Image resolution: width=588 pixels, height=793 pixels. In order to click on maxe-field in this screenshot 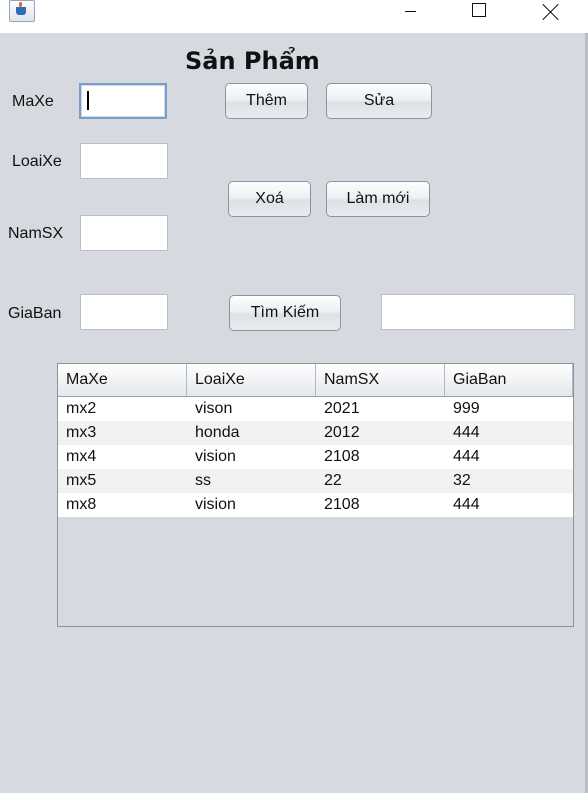, I will do `click(123, 101)`.